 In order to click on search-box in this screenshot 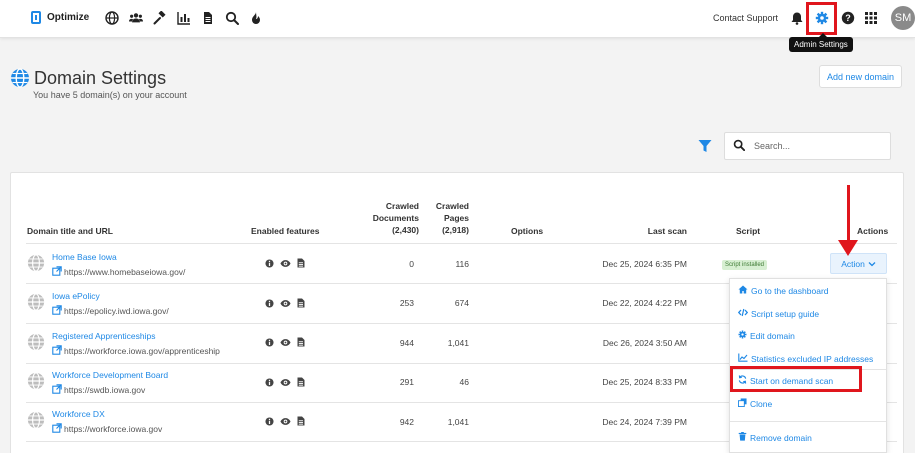, I will do `click(807, 146)`.